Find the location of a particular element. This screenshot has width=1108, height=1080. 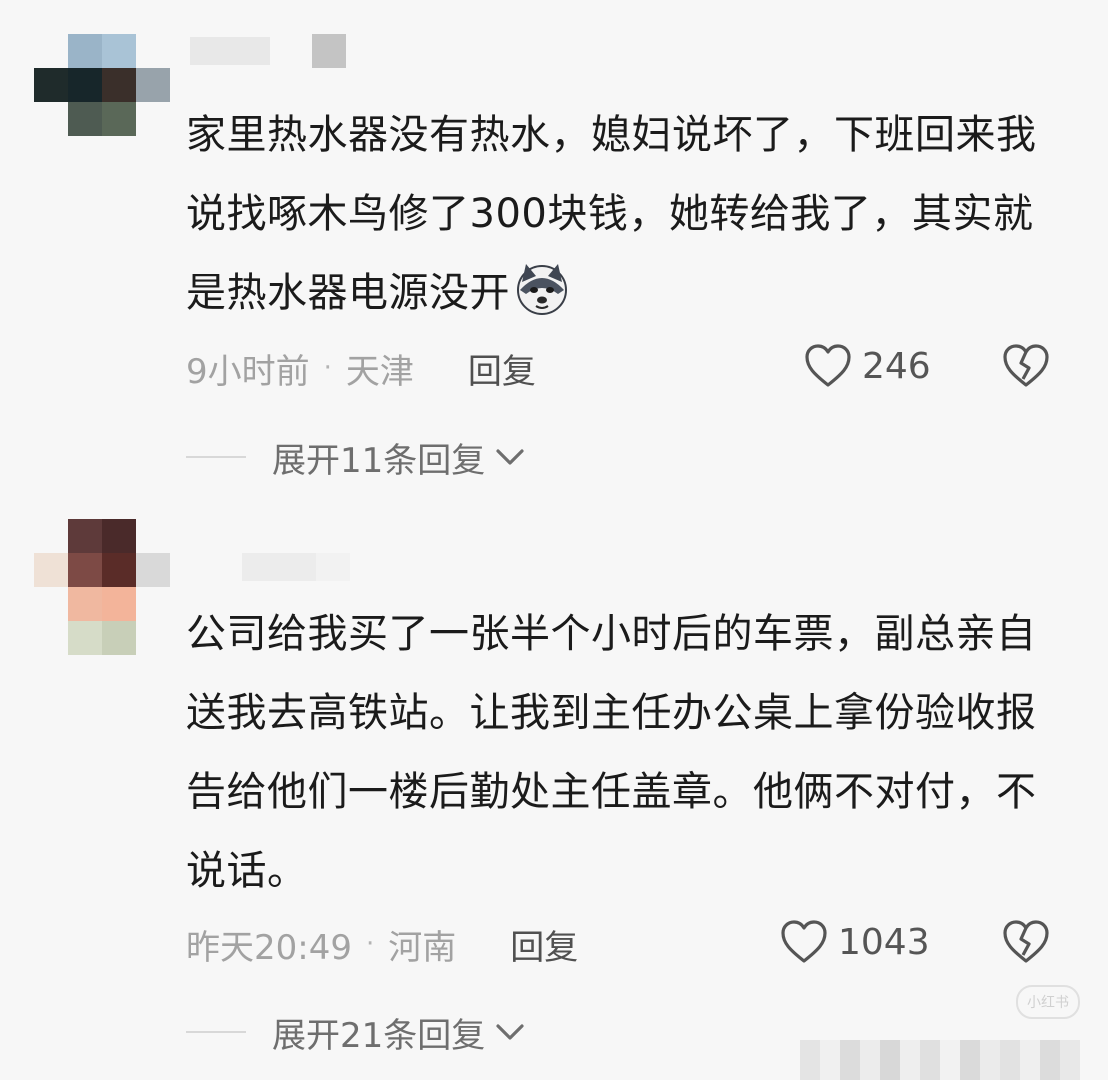

like-button: 246 is located at coordinates (867, 366).